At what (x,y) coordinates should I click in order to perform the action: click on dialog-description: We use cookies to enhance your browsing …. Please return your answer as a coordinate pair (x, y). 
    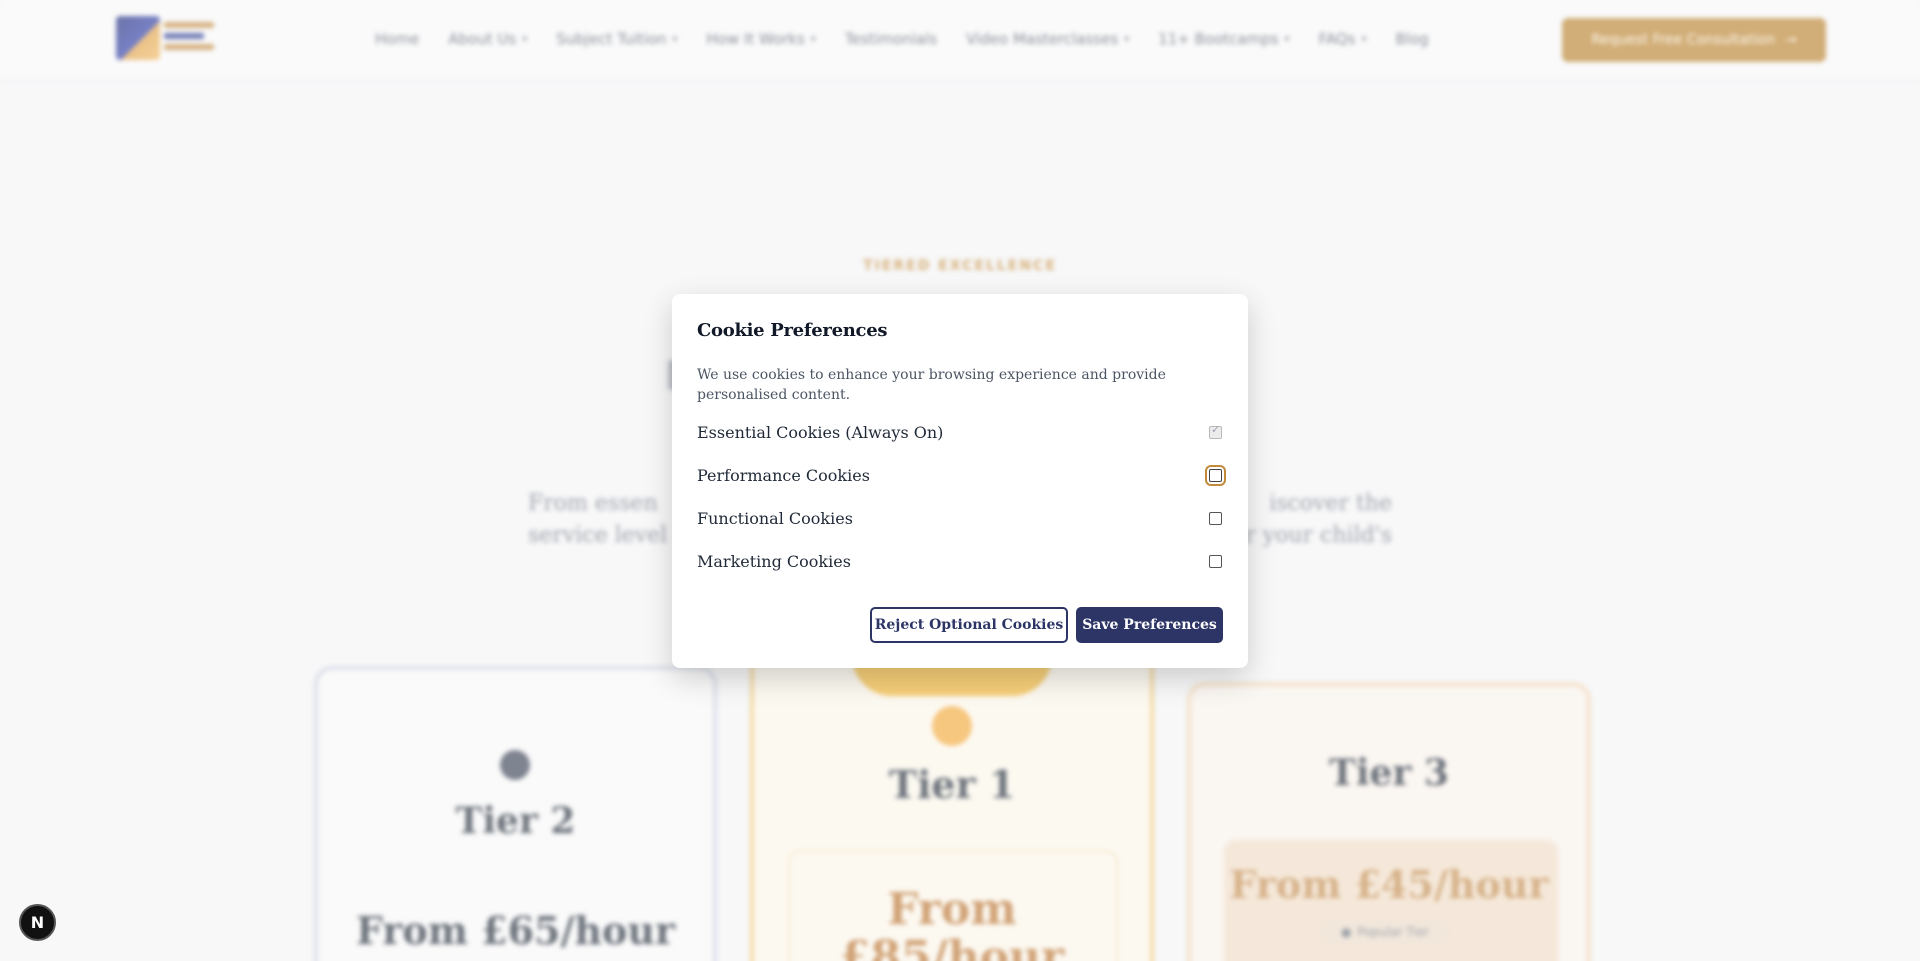
    Looking at the image, I should click on (931, 385).